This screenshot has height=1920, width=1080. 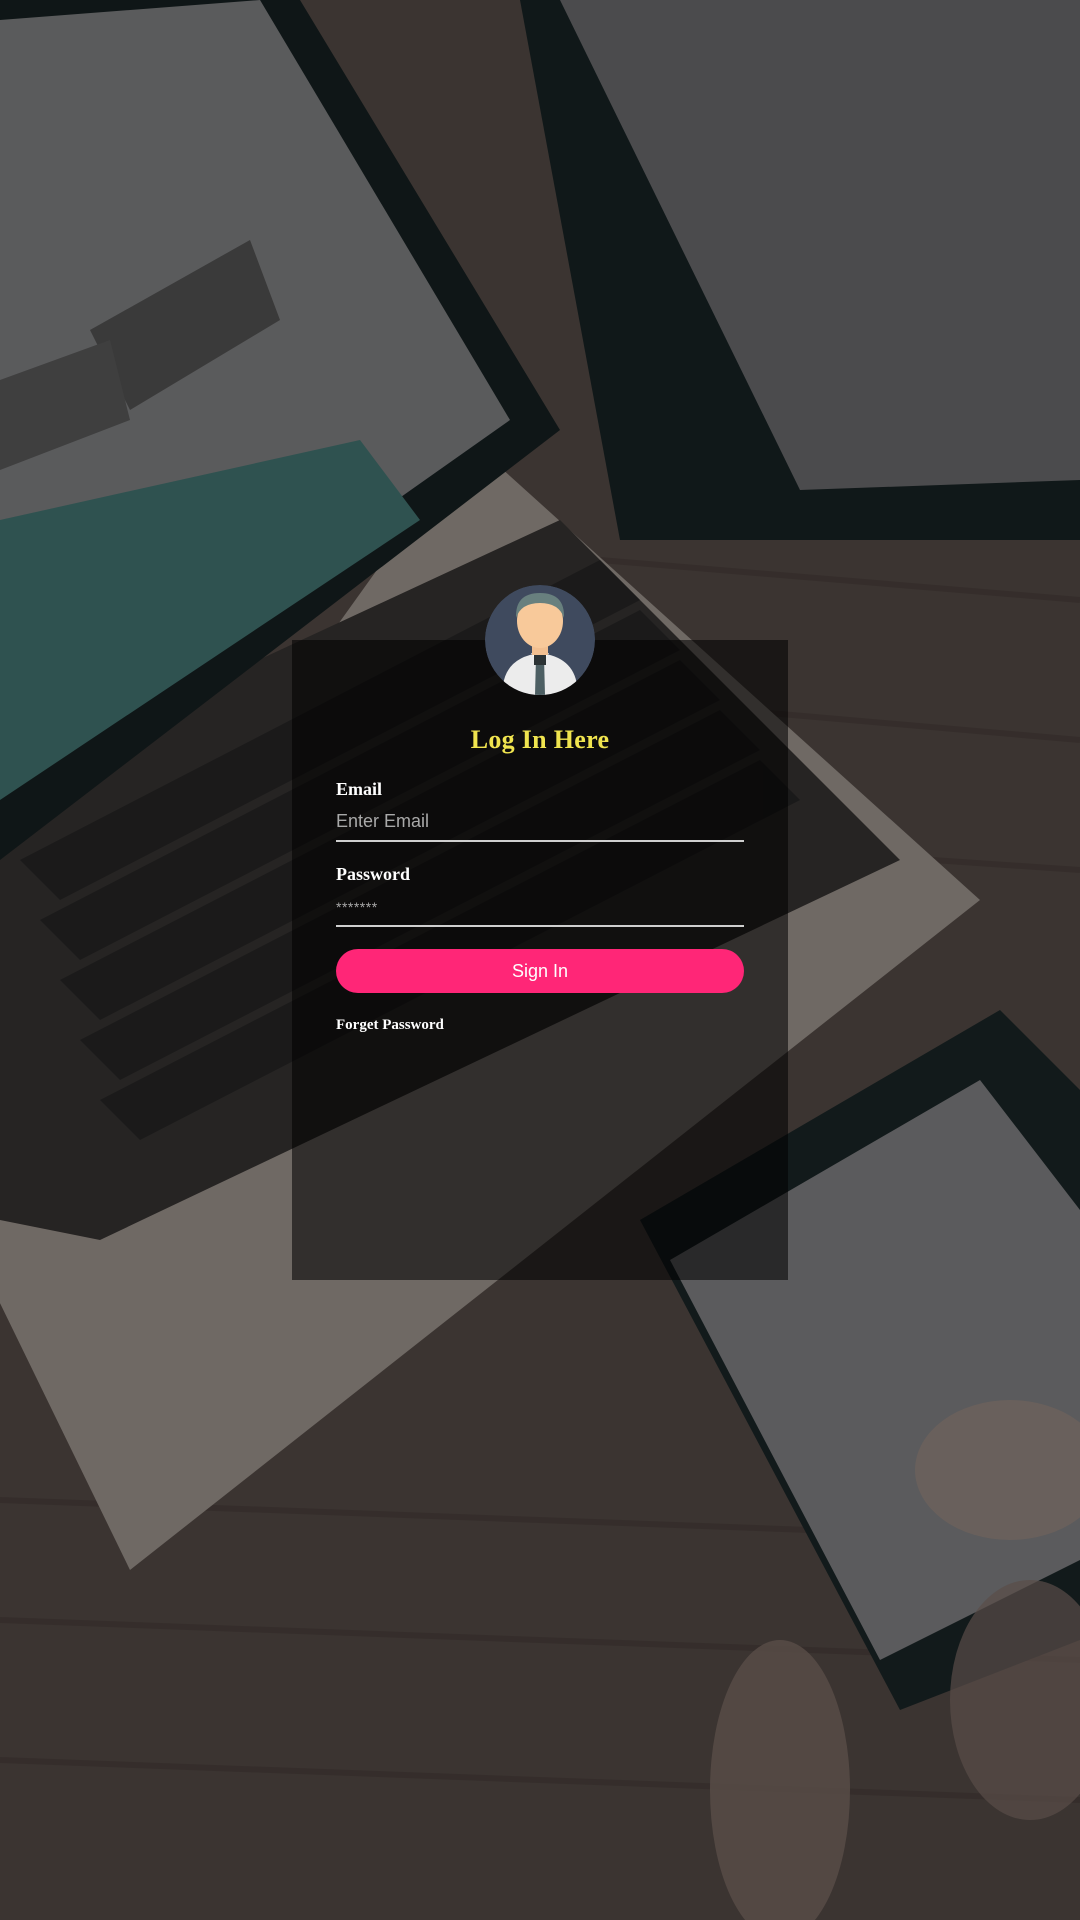 I want to click on forget-password-link: Forget Password, so click(x=390, y=1025).